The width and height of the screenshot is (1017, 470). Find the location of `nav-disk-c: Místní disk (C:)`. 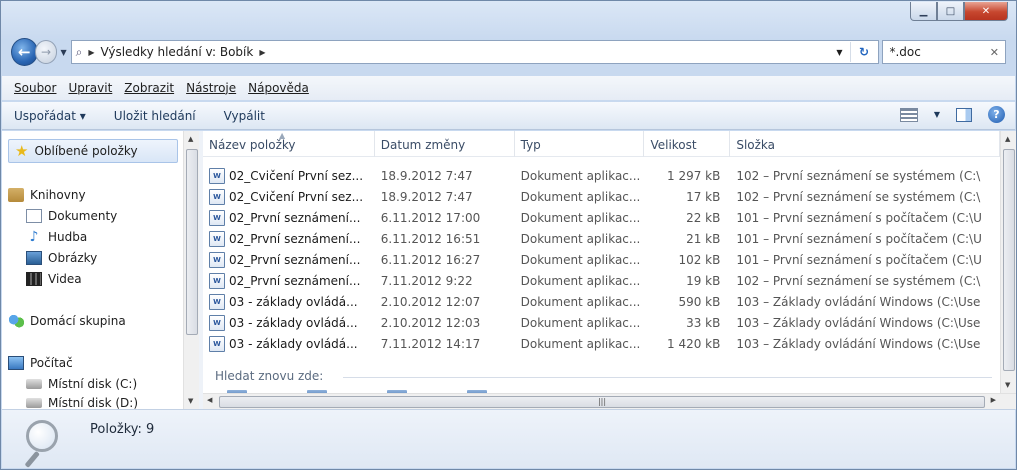

nav-disk-c: Místní disk (C:) is located at coordinates (81, 384).